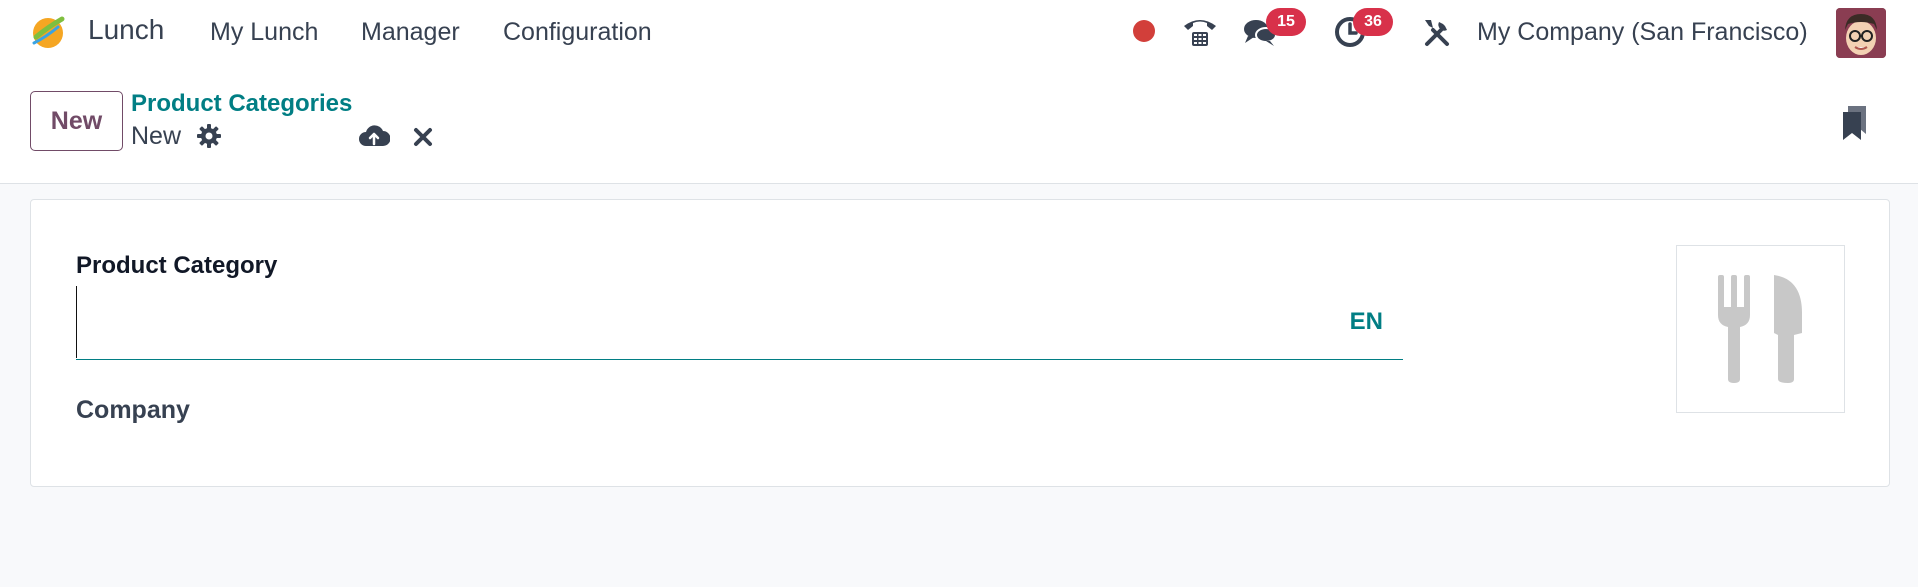  I want to click on product-category-input, so click(696, 322).